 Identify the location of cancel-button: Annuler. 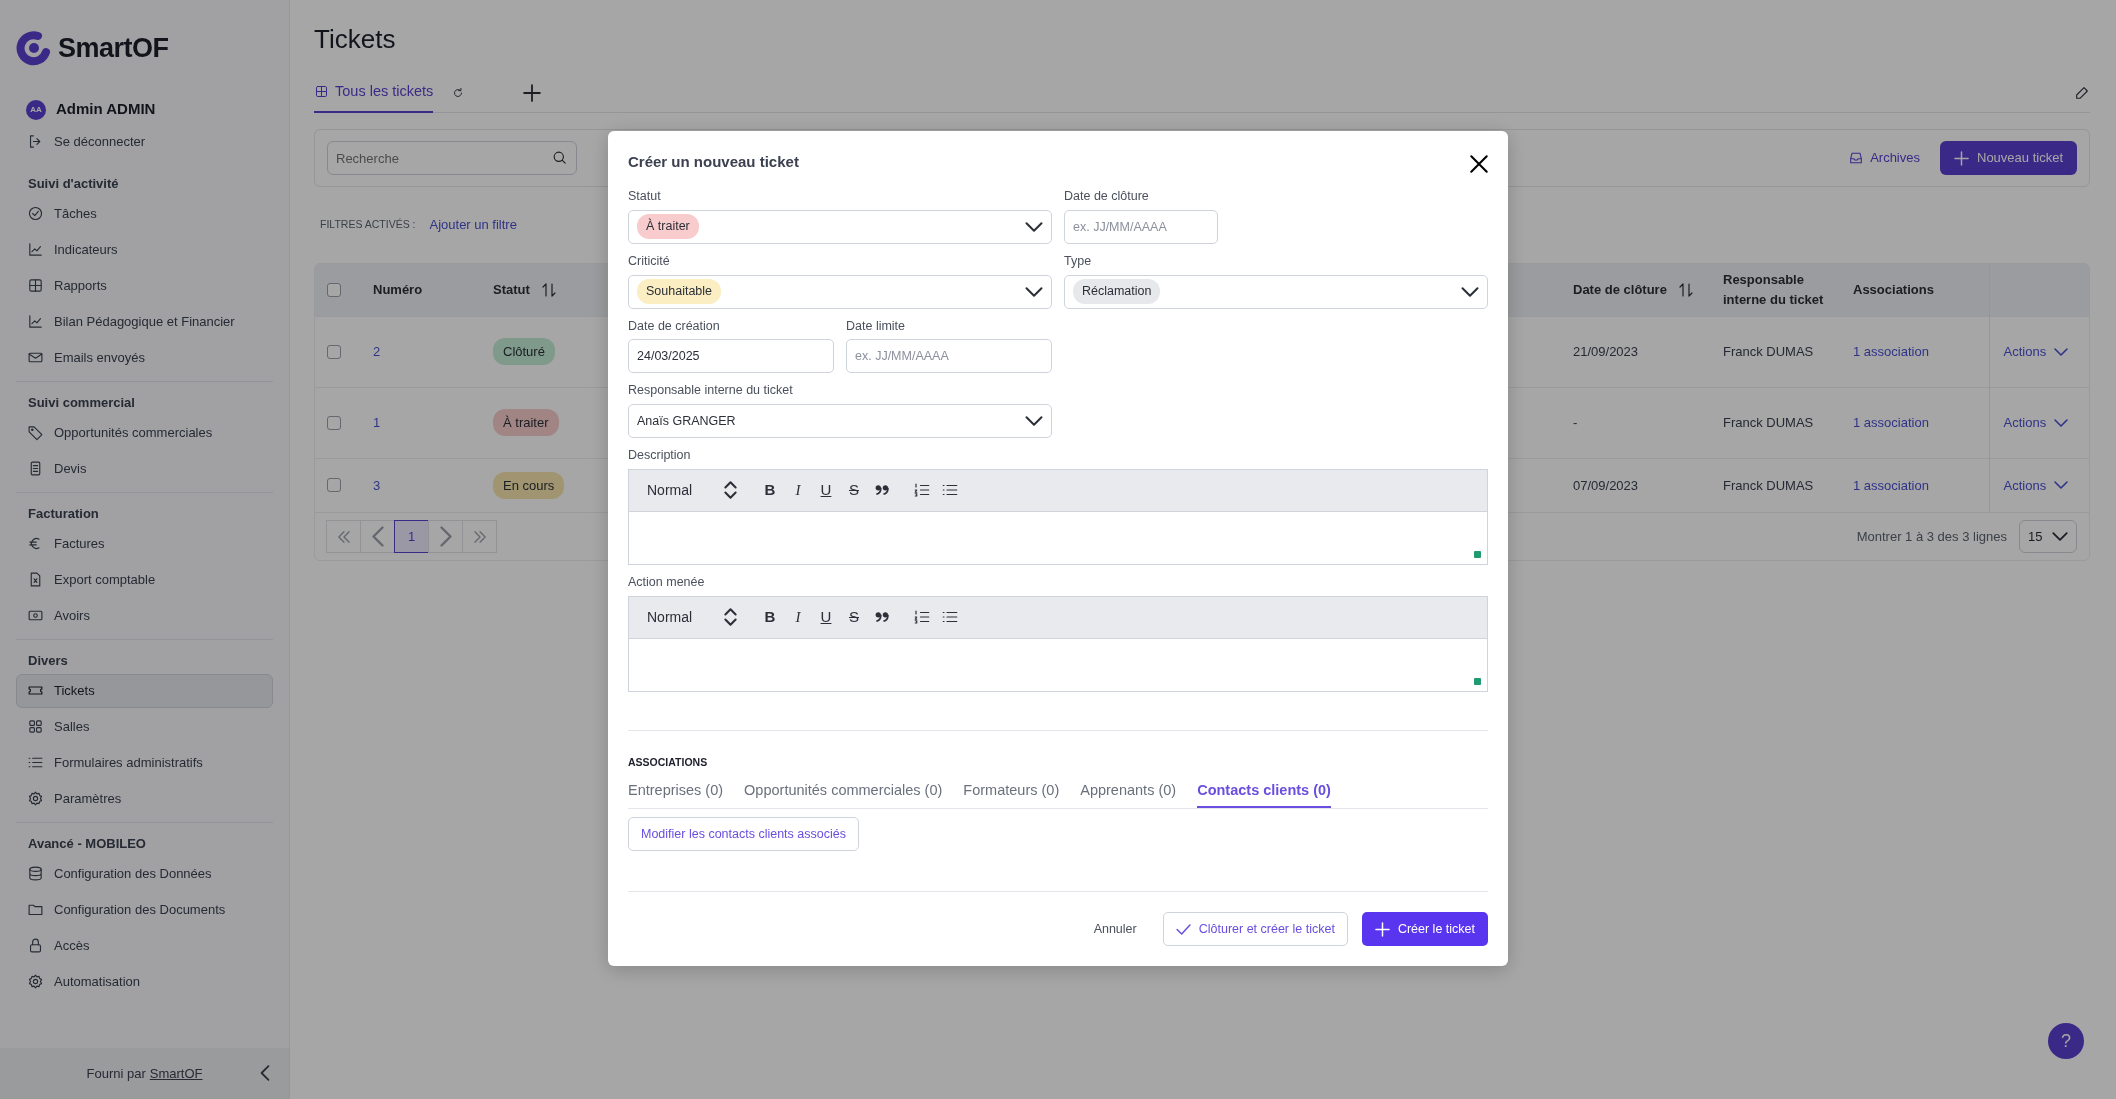
(1115, 929).